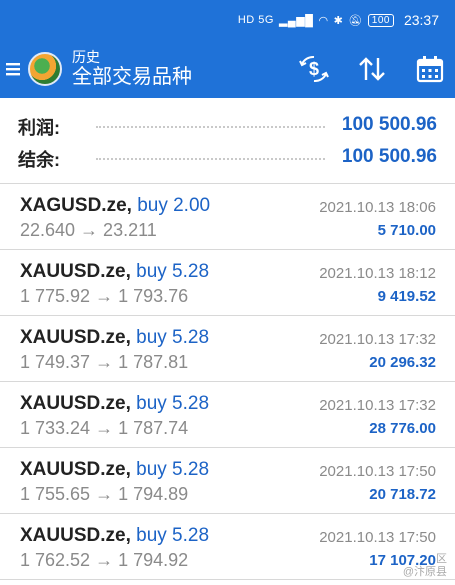  What do you see at coordinates (227, 20) in the screenshot?
I see `status-bar: HD 5G ▂▄▆█ ◠ ✱ 🔕︎ 100 23:37` at bounding box center [227, 20].